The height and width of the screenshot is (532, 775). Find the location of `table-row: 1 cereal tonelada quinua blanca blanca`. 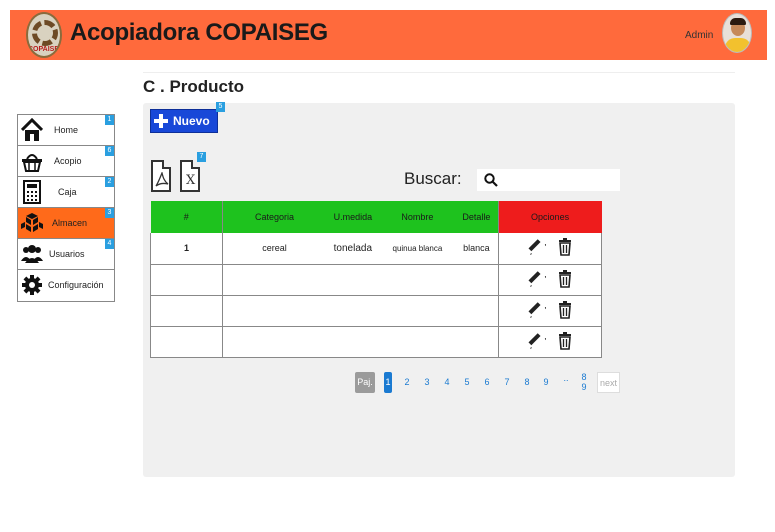

table-row: 1 cereal tonelada quinua blanca blanca is located at coordinates (376, 249).